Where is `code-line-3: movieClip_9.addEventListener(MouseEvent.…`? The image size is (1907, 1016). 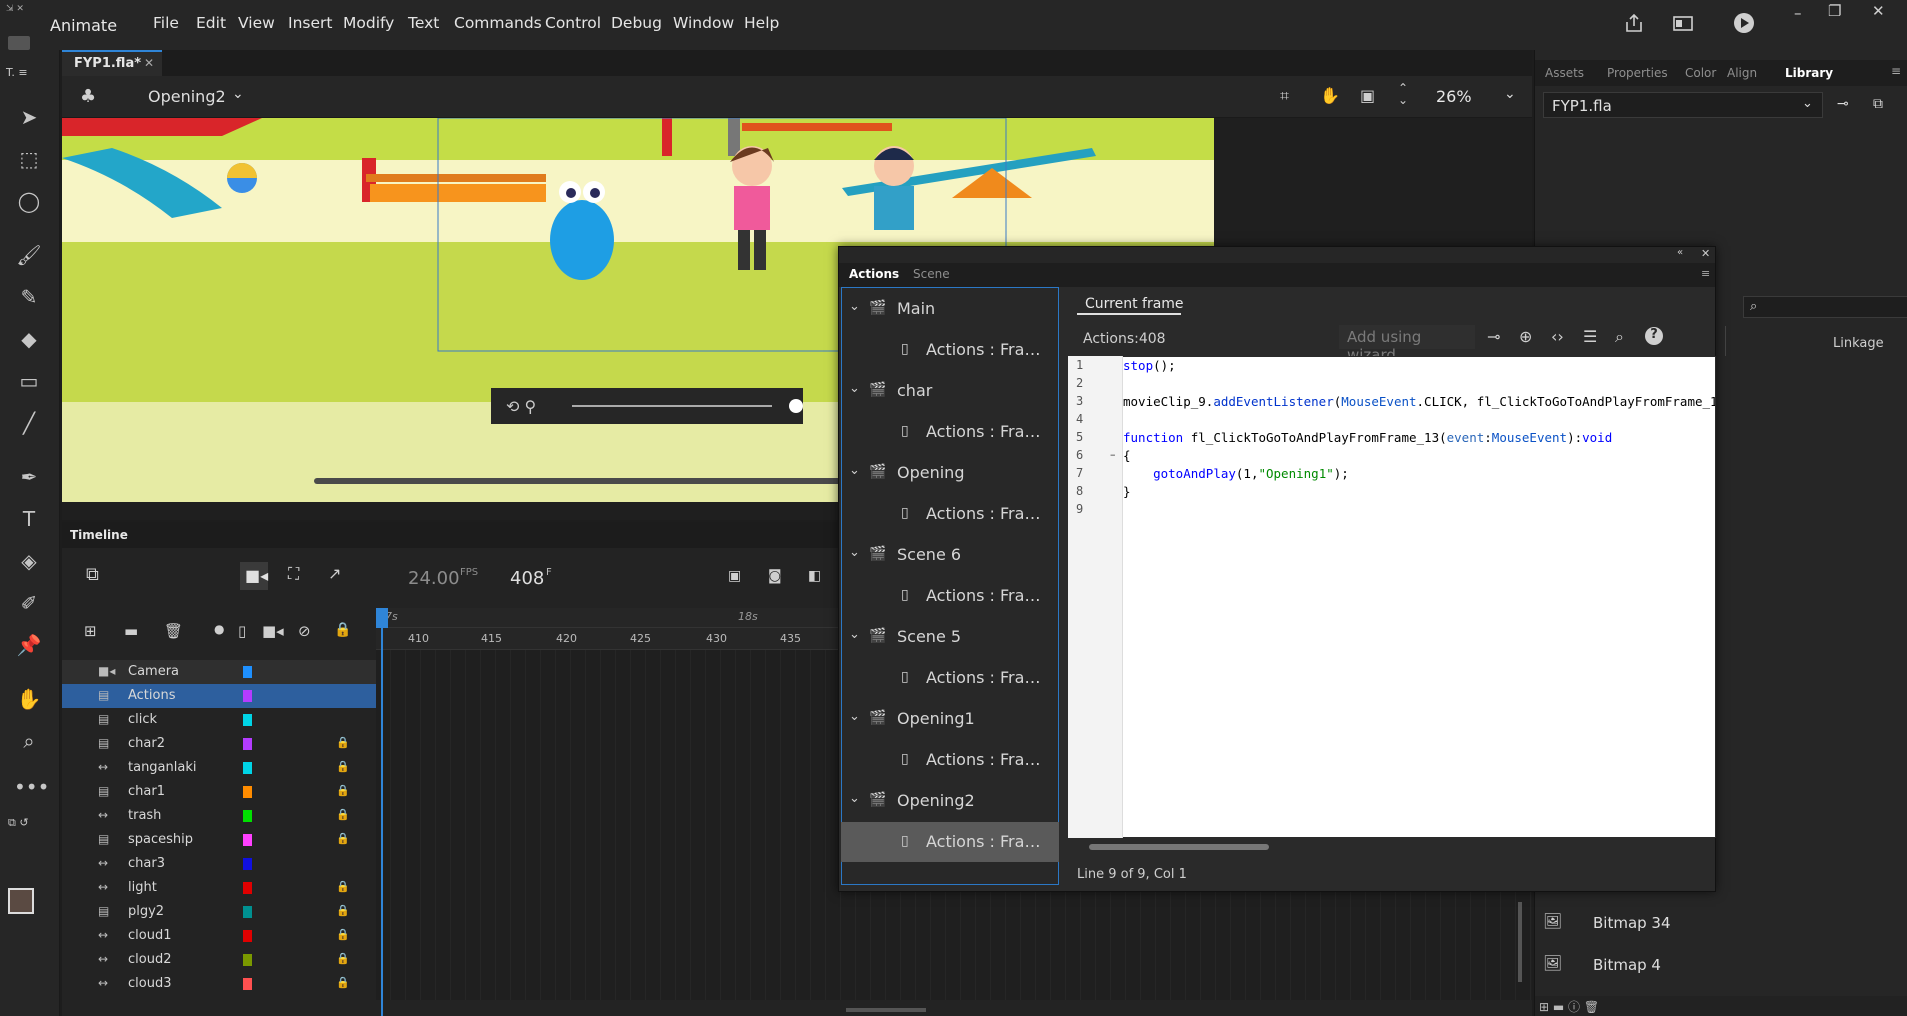 code-line-3: movieClip_9.addEventListener(MouseEvent.… is located at coordinates (1419, 401).